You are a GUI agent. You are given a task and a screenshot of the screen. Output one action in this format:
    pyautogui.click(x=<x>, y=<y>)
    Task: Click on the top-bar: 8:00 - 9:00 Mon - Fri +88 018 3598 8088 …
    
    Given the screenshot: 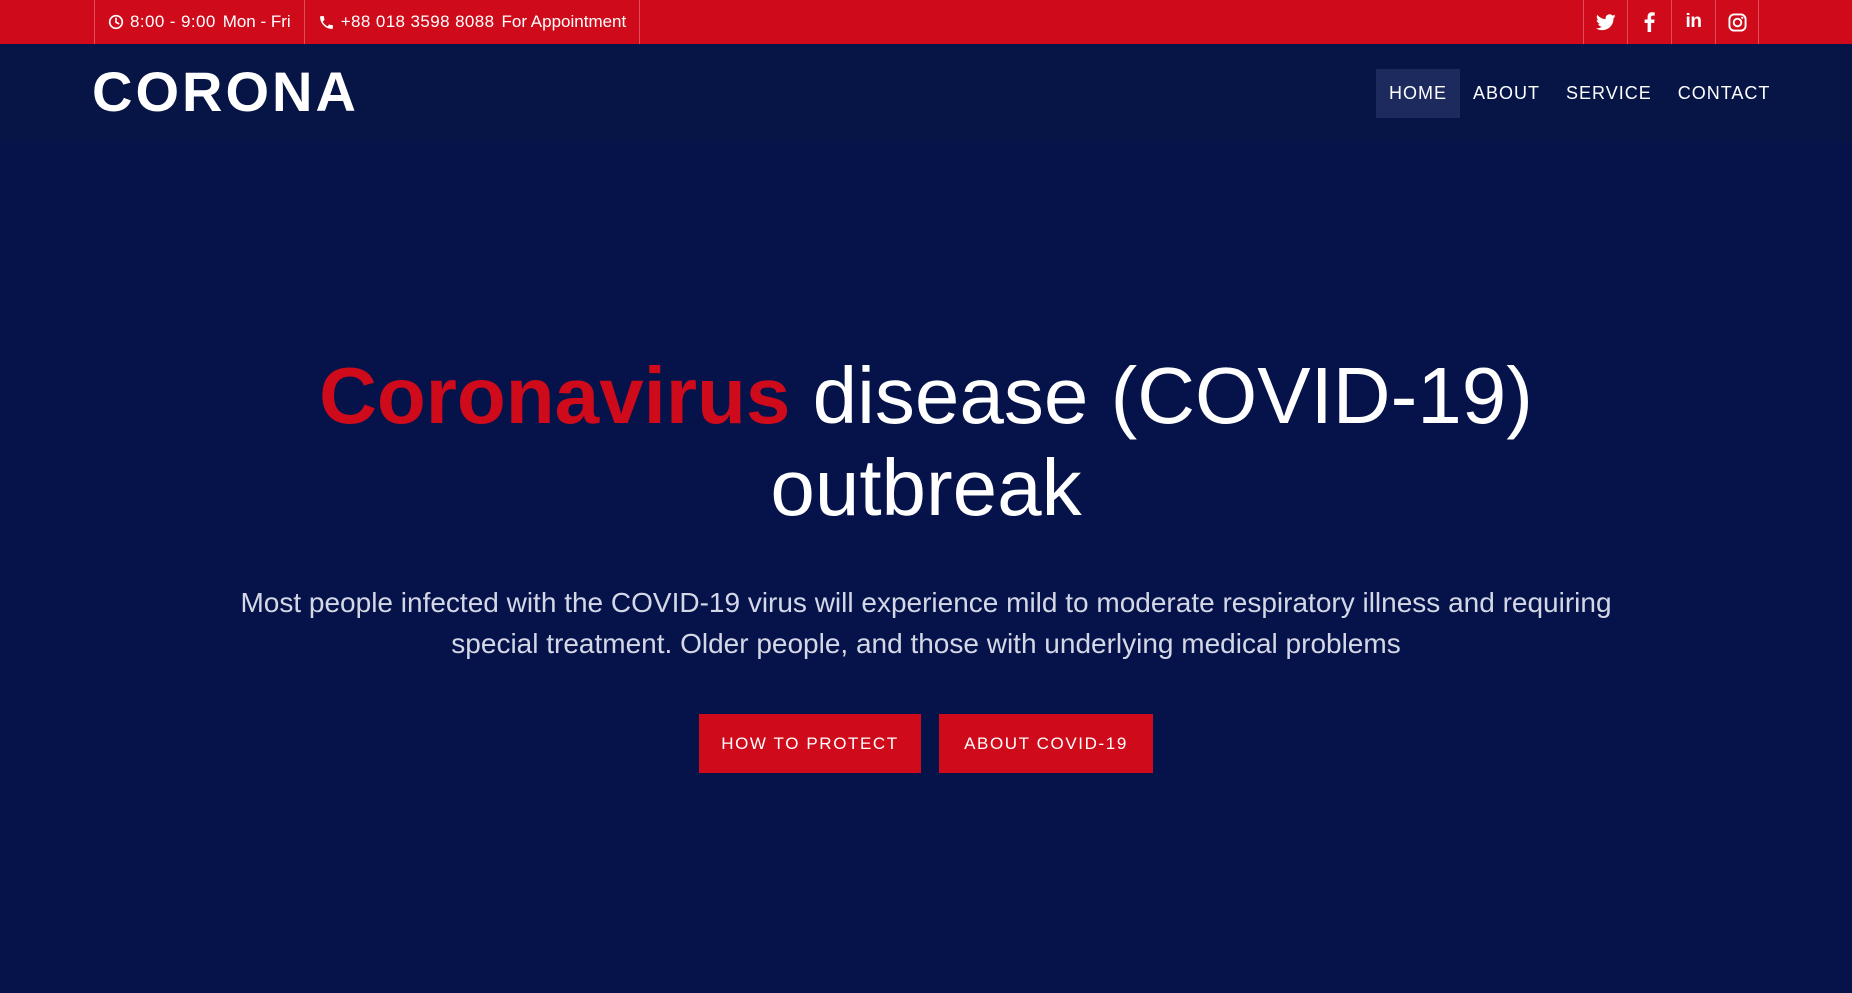 What is the action you would take?
    pyautogui.click(x=926, y=22)
    